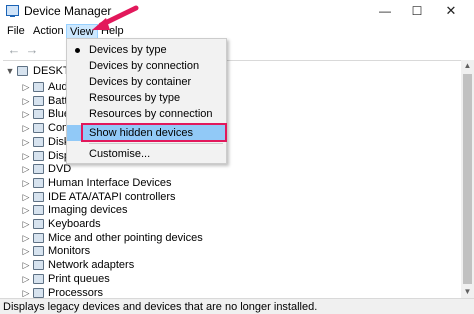  Describe the element at coordinates (77, 50) in the screenshot. I see `radio-bullet-icon` at that location.